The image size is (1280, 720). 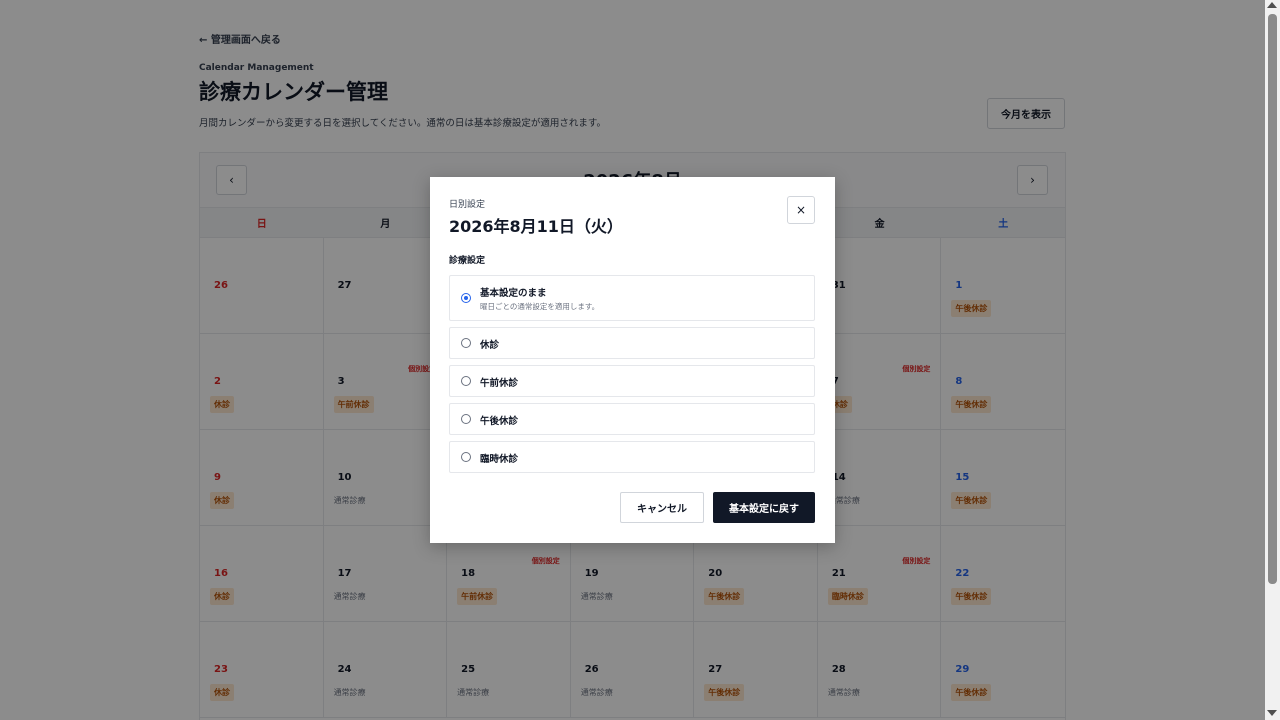 What do you see at coordinates (1272, 299) in the screenshot?
I see `scrollbar-thumb` at bounding box center [1272, 299].